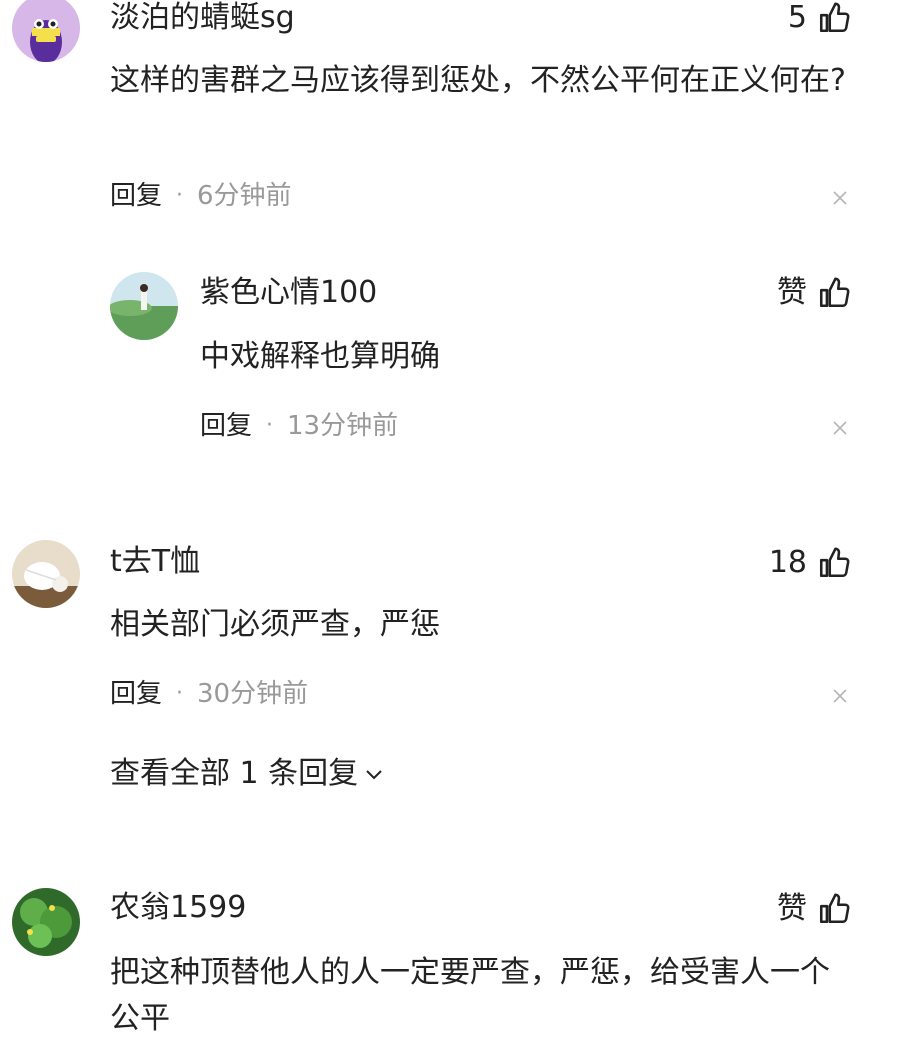 This screenshot has width=906, height=1042. What do you see at coordinates (288, 293) in the screenshot?
I see `username: 紫色心情100` at bounding box center [288, 293].